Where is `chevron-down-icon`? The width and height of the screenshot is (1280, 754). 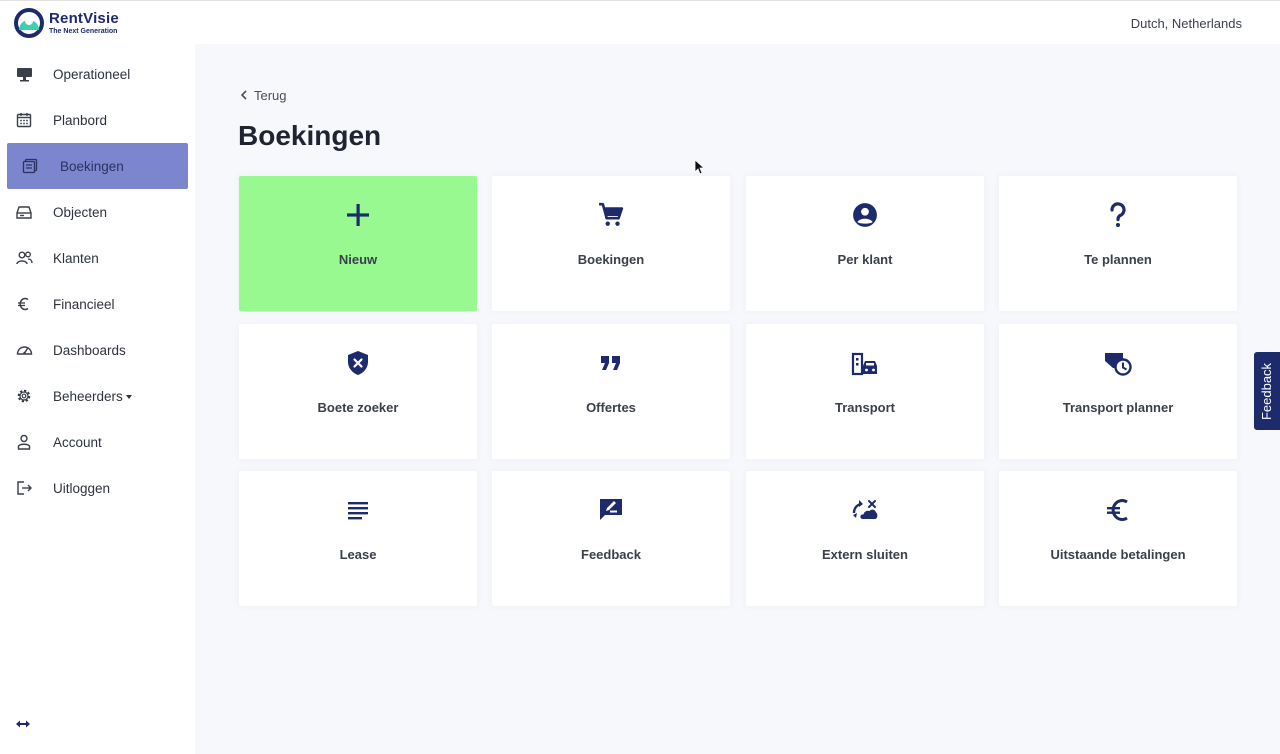 chevron-down-icon is located at coordinates (128, 396).